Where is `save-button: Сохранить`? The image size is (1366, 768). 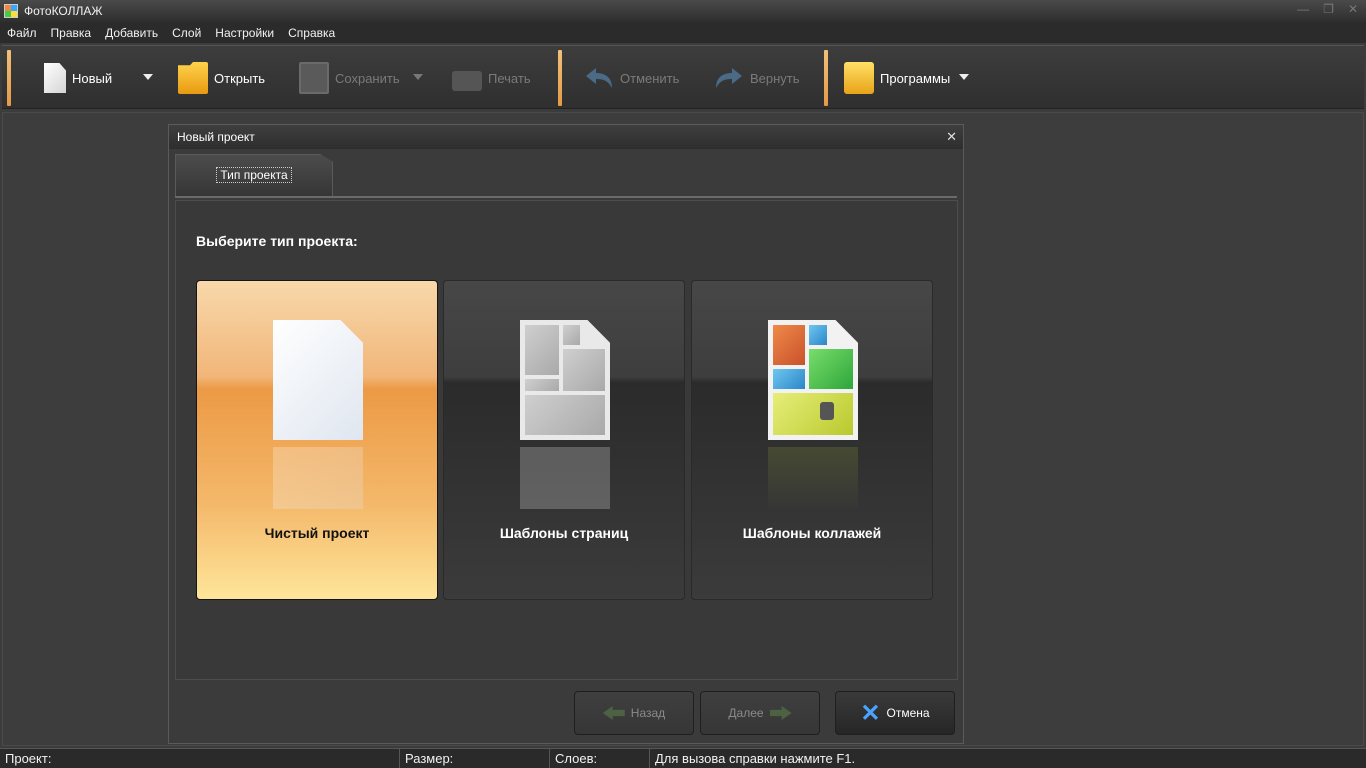
save-button: Сохранить is located at coordinates (349, 78).